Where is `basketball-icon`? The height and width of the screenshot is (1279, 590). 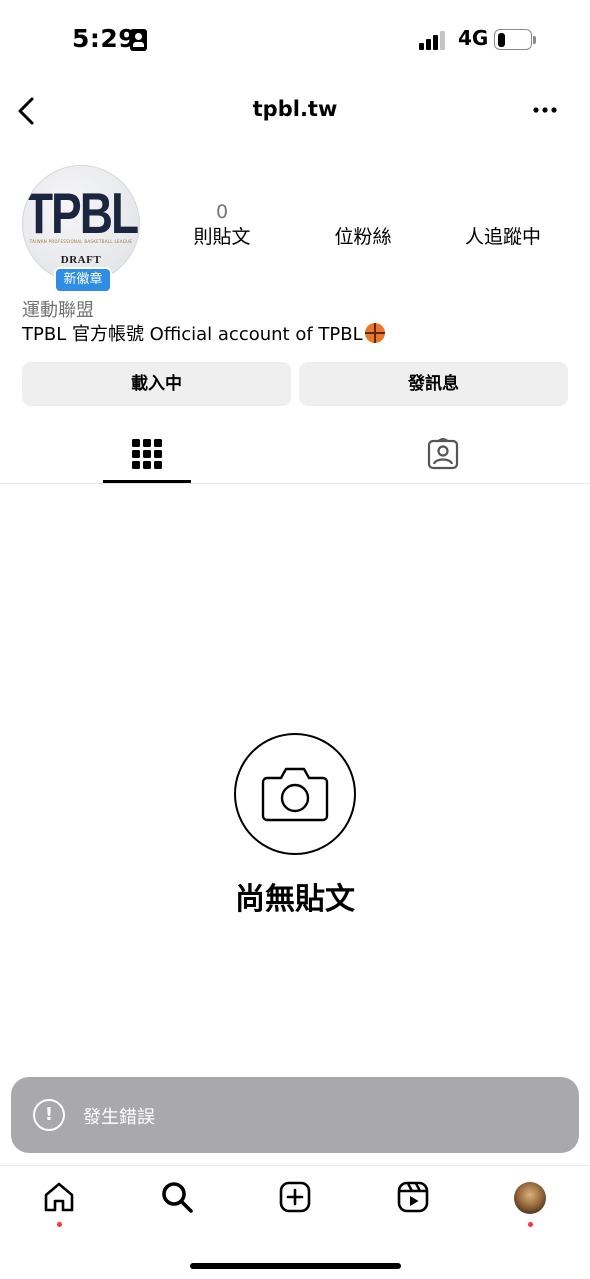 basketball-icon is located at coordinates (374, 333).